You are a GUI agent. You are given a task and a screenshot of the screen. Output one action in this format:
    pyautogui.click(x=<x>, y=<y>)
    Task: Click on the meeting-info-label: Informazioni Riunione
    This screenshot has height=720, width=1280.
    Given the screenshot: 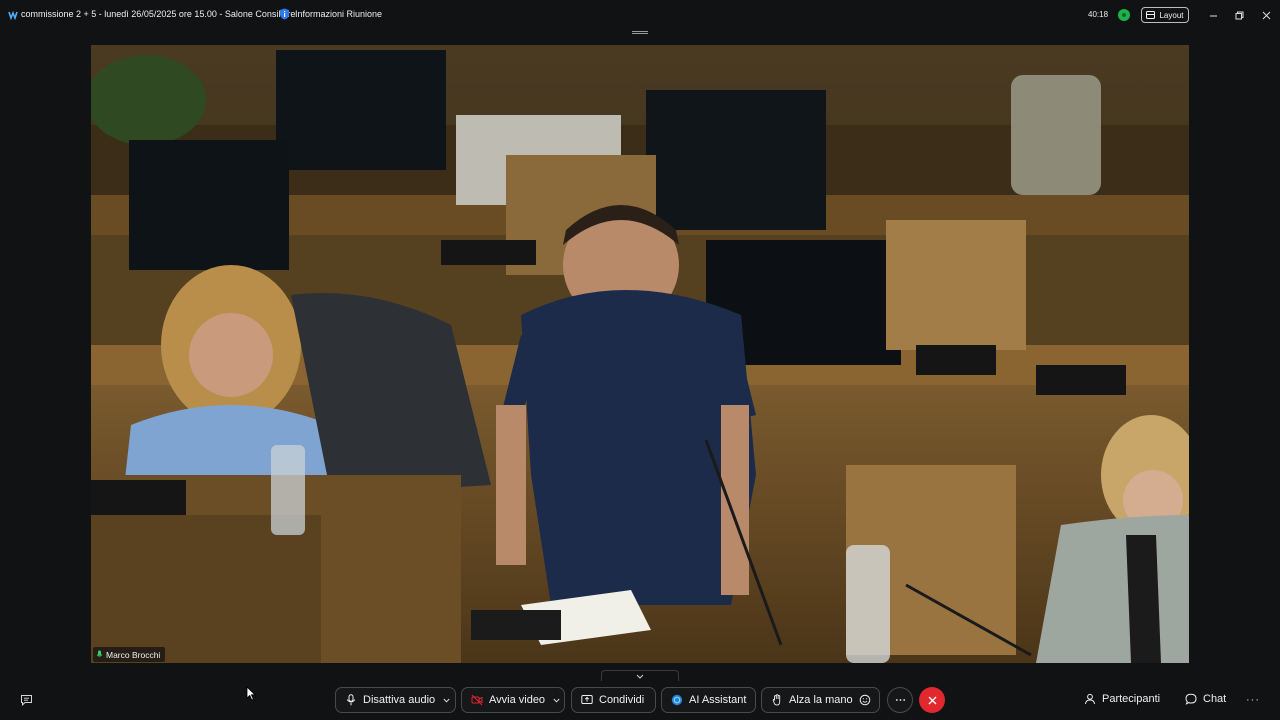 What is the action you would take?
    pyautogui.click(x=339, y=14)
    